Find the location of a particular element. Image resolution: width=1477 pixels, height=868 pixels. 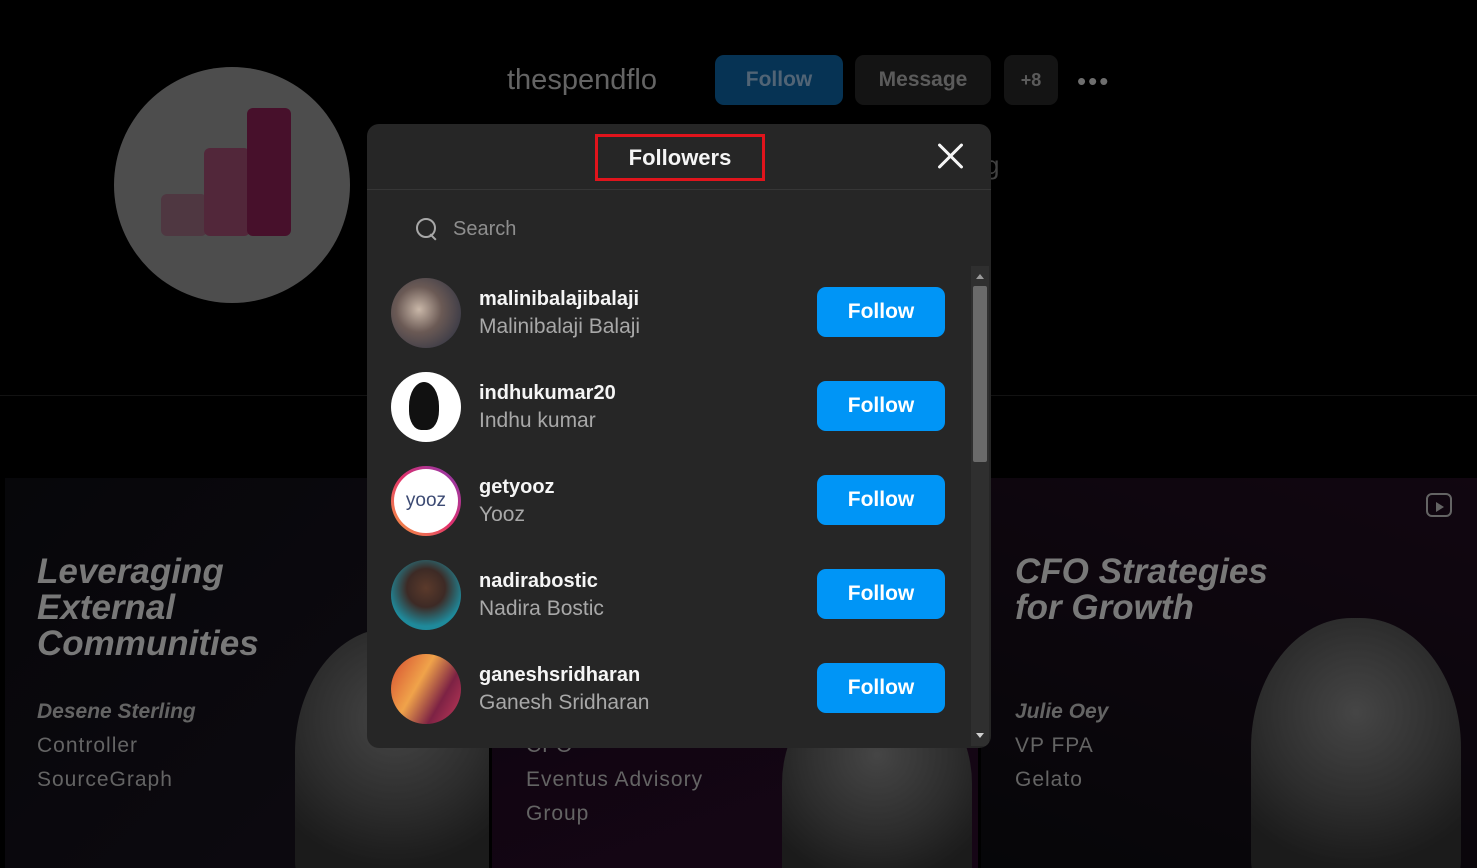

scroll-up-arrow-icon is located at coordinates (980, 276).